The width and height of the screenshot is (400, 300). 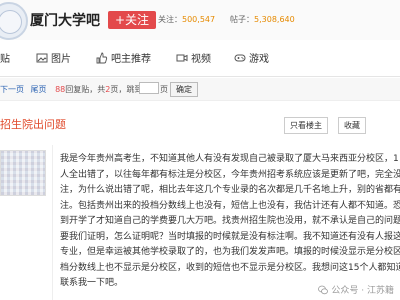 I want to click on tab-posts-label: 贴, so click(x=5, y=59).